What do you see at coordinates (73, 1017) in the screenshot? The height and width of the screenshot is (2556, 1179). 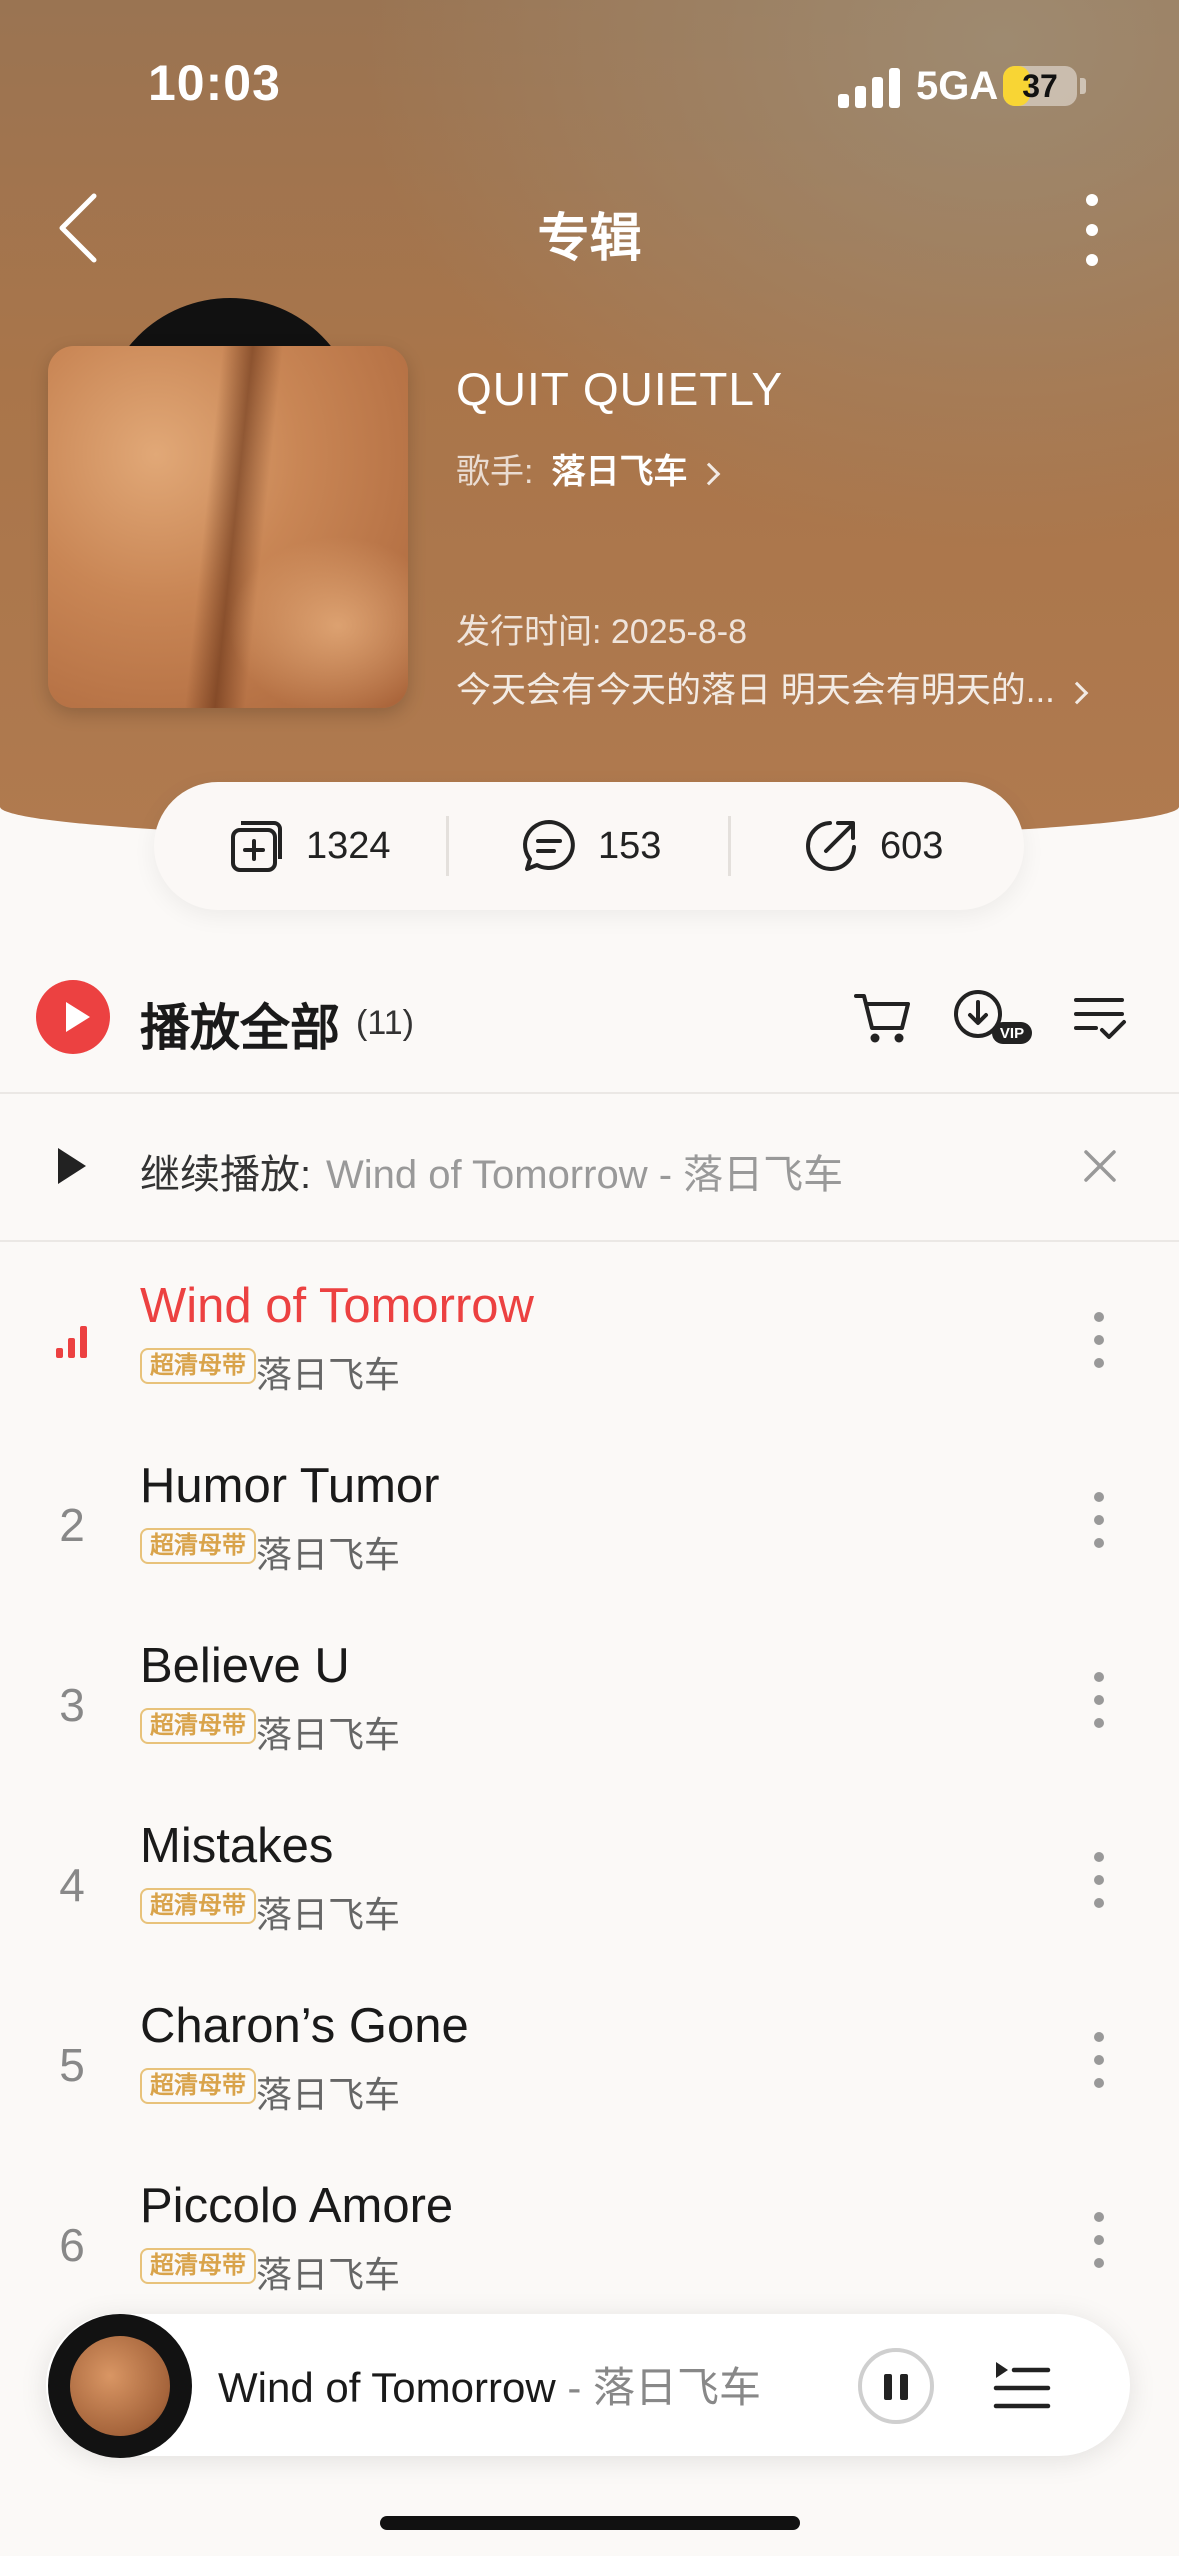 I see `play-all-button` at bounding box center [73, 1017].